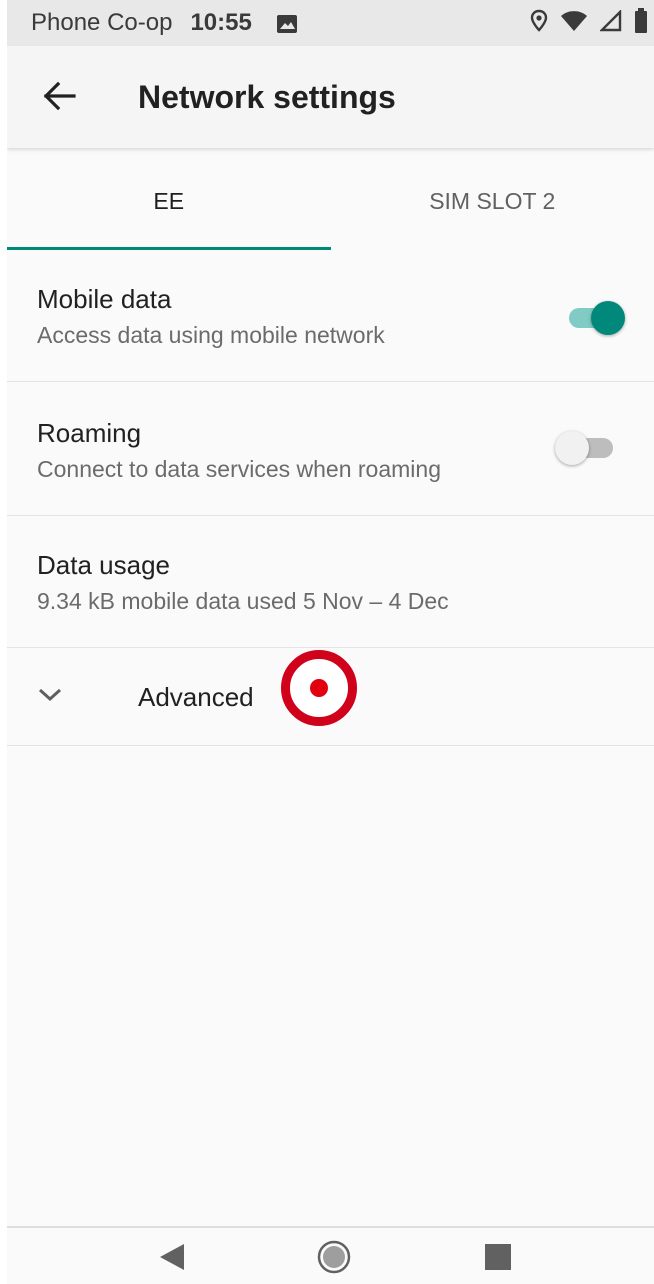 The height and width of the screenshot is (1284, 654). I want to click on data-usage-subtitle: 9.34 kB mobile data used 5 Nov – 4 Dec, so click(243, 601).